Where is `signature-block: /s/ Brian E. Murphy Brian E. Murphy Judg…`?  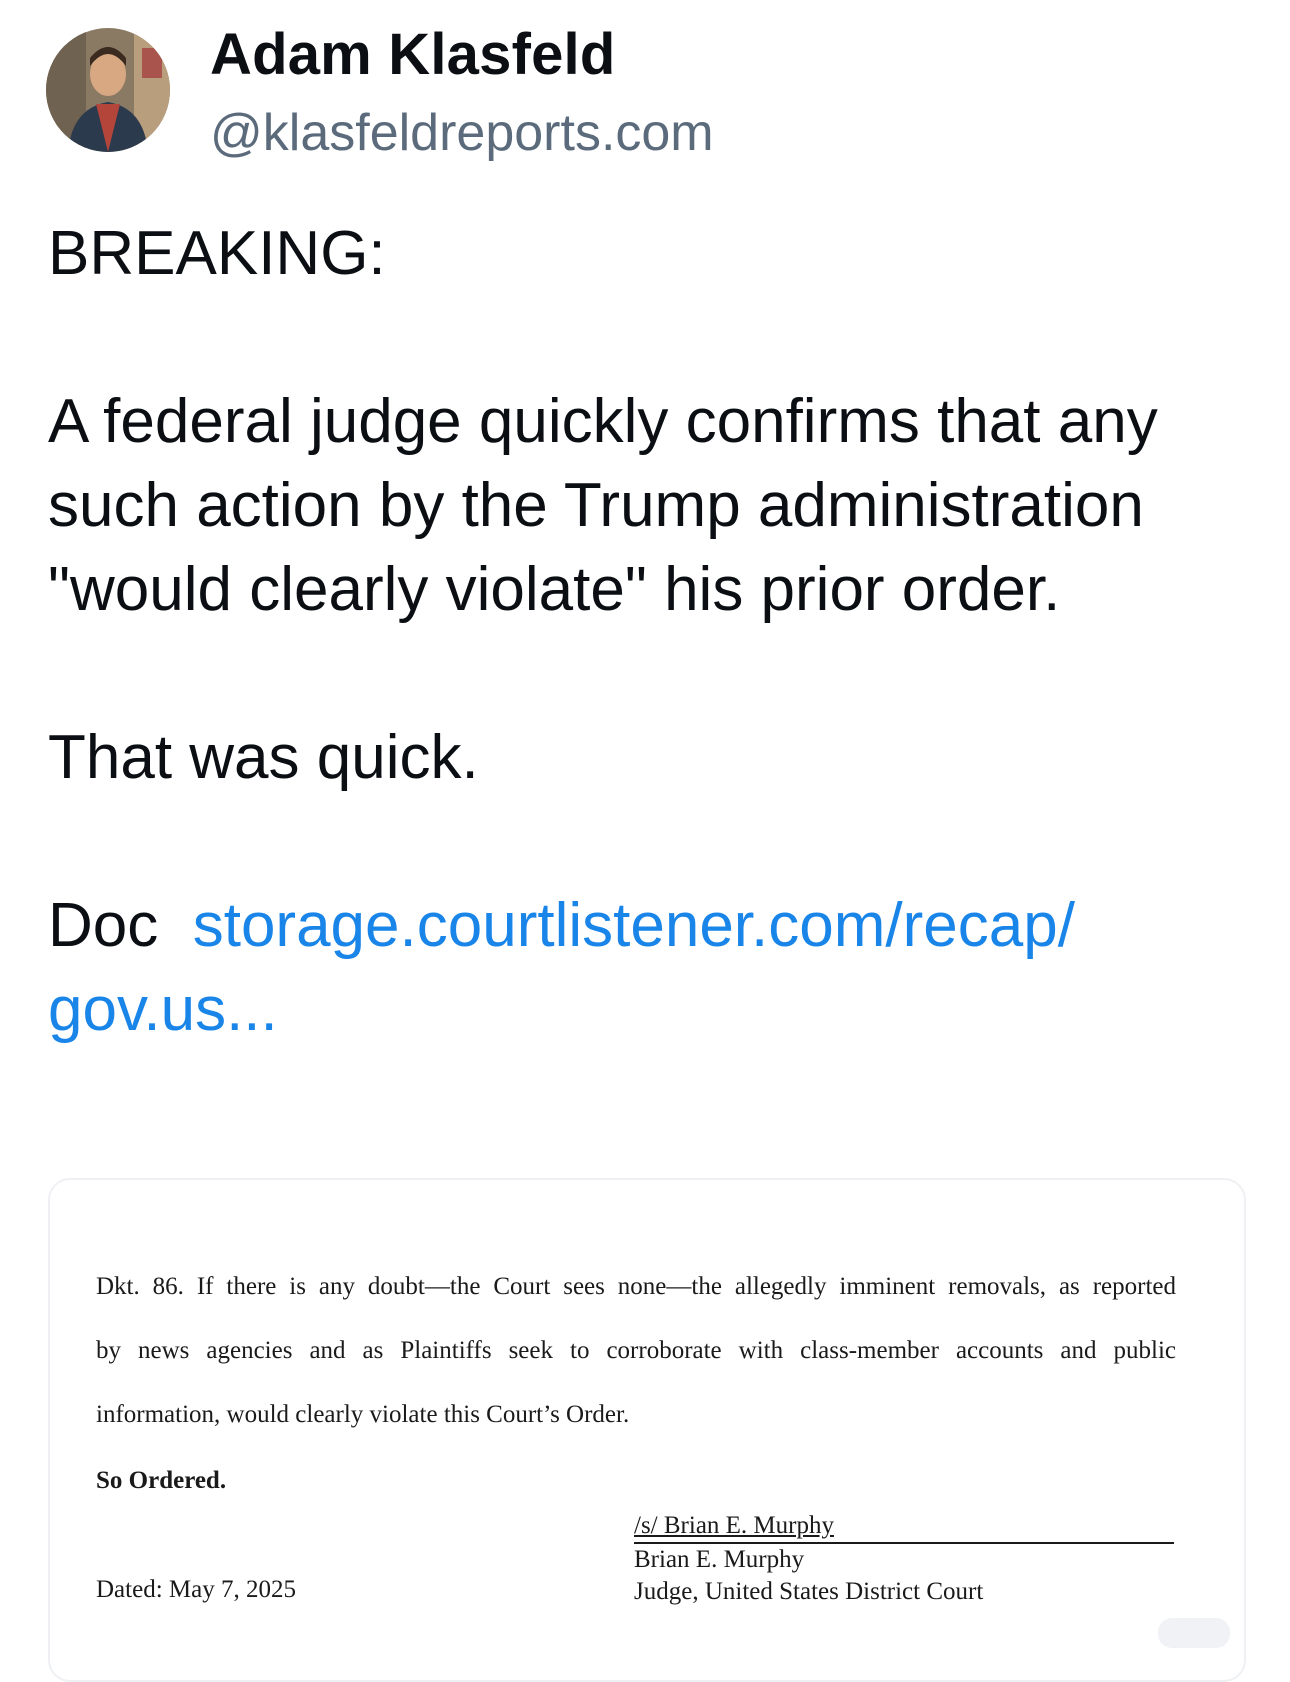 signature-block: /s/ Brian E. Murphy Brian E. Murphy Judg… is located at coordinates (904, 1559).